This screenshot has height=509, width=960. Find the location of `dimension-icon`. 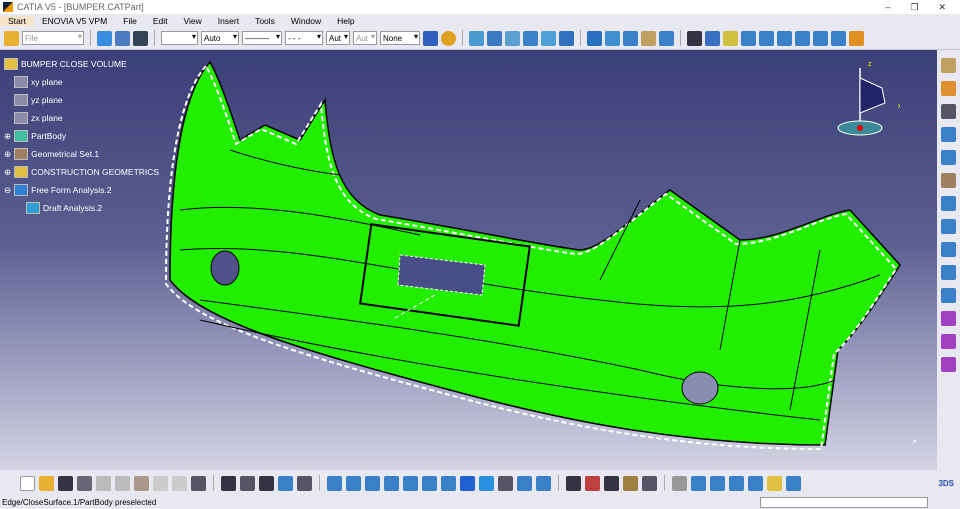

dimension-icon is located at coordinates (592, 483).